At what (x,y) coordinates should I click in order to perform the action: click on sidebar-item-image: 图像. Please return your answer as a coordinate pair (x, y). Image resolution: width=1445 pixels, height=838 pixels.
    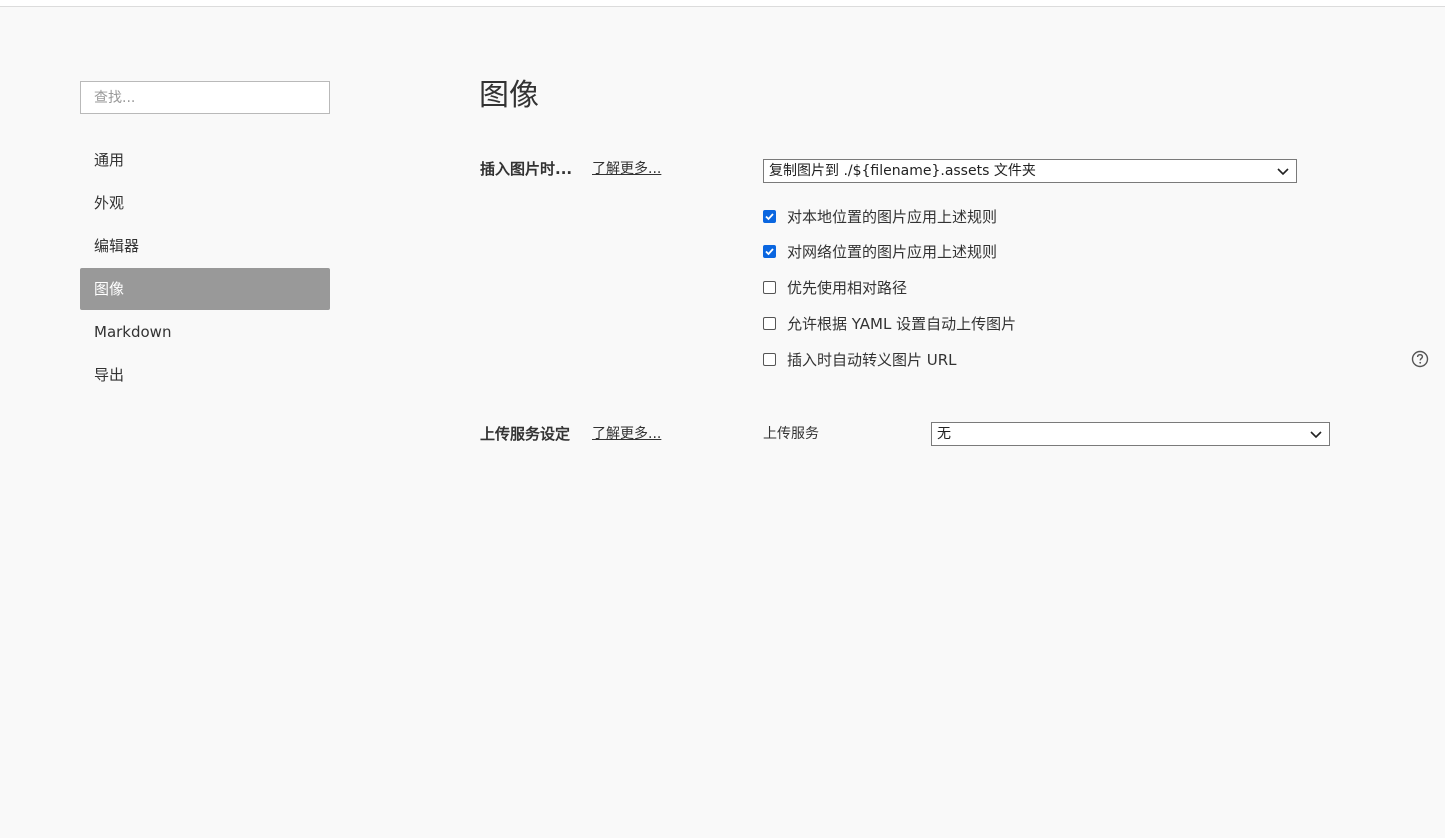
    Looking at the image, I should click on (205, 289).